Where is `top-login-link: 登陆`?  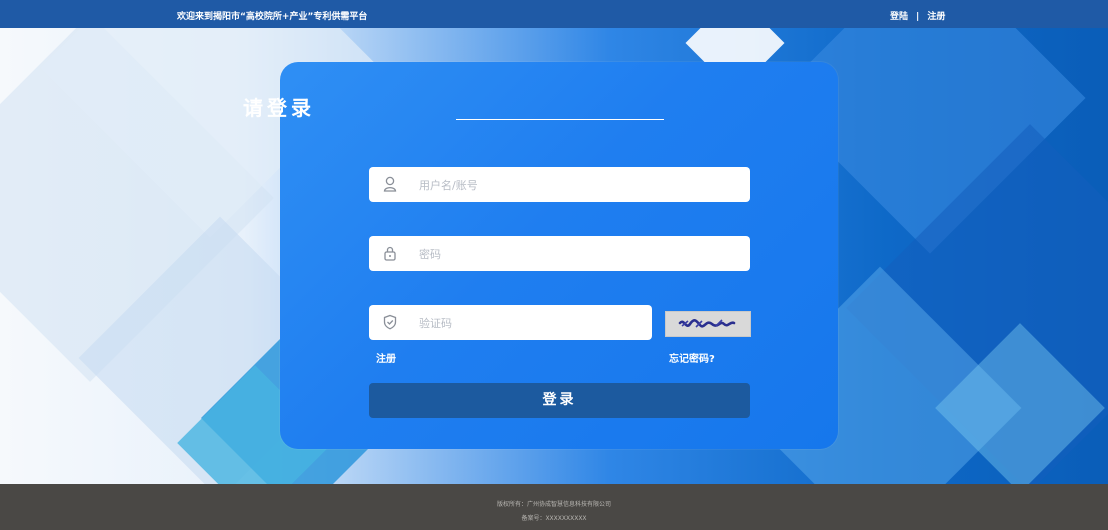 top-login-link: 登陆 is located at coordinates (899, 17).